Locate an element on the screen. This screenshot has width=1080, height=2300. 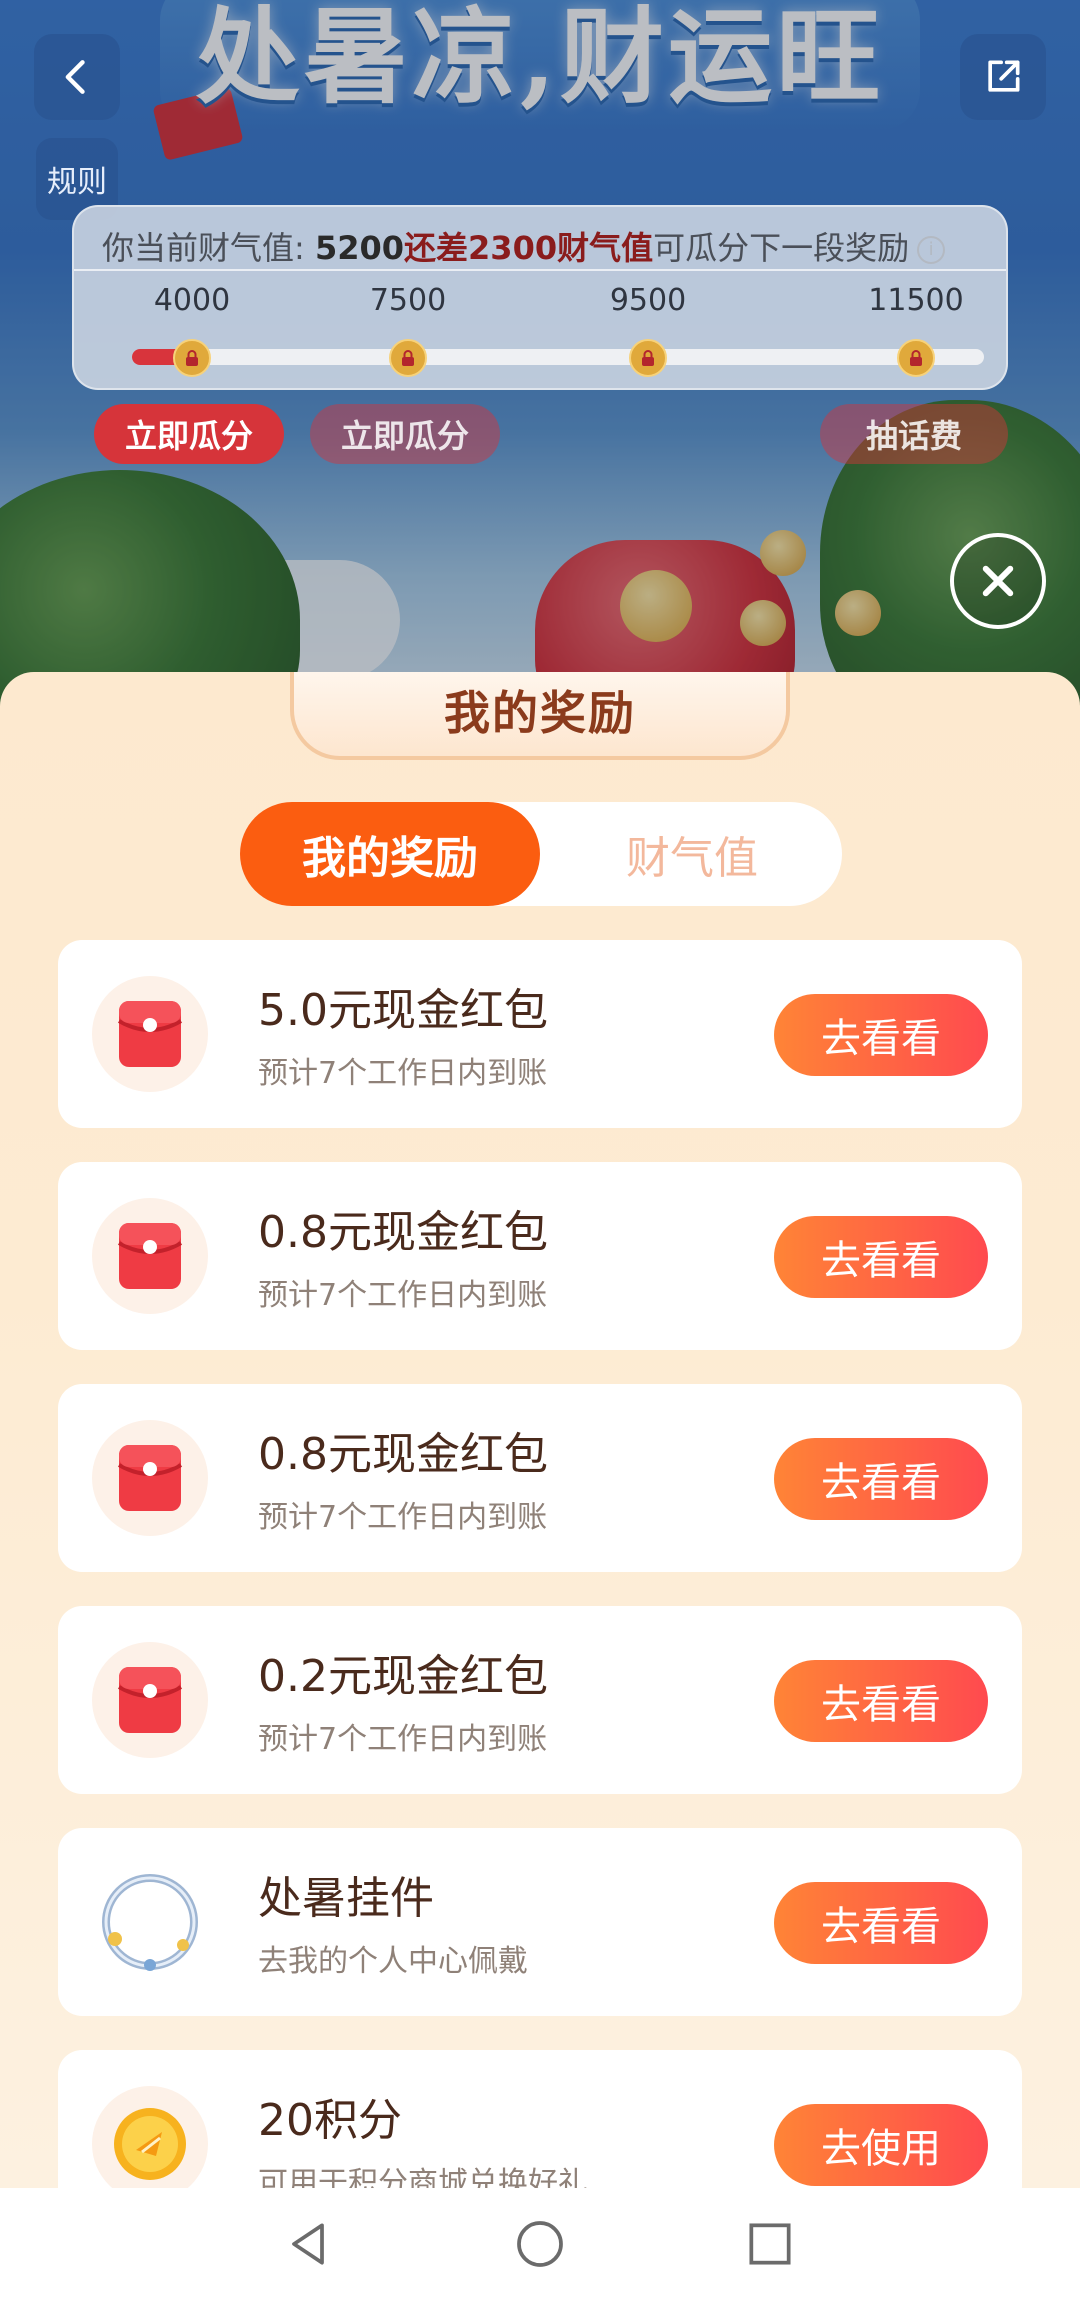
current-value: 5200 is located at coordinates (359, 248).